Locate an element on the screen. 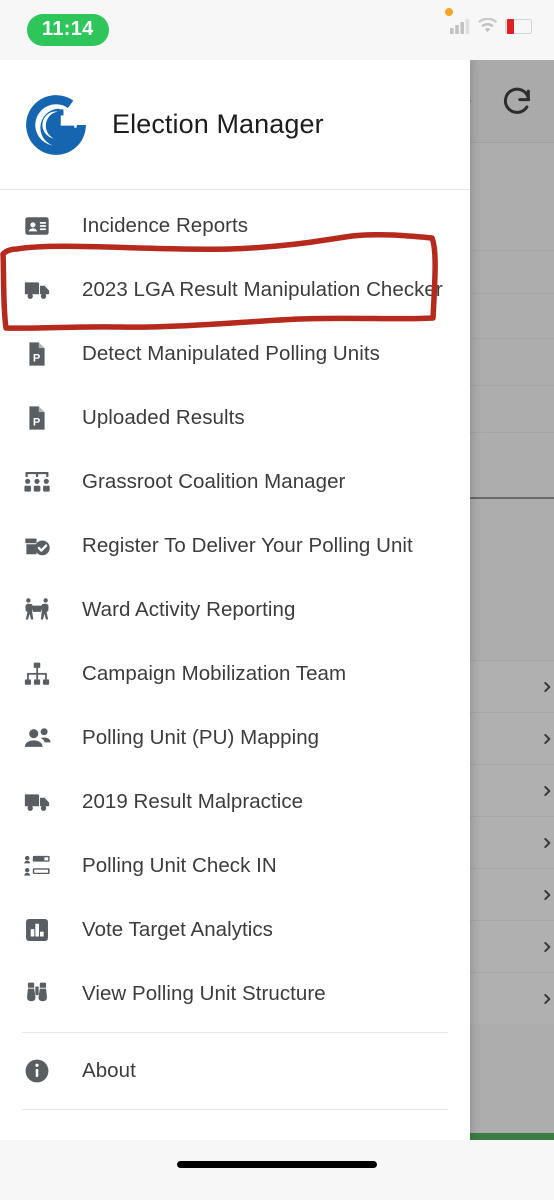 This screenshot has height=1200, width=554. signal-bars-icon is located at coordinates (460, 26).